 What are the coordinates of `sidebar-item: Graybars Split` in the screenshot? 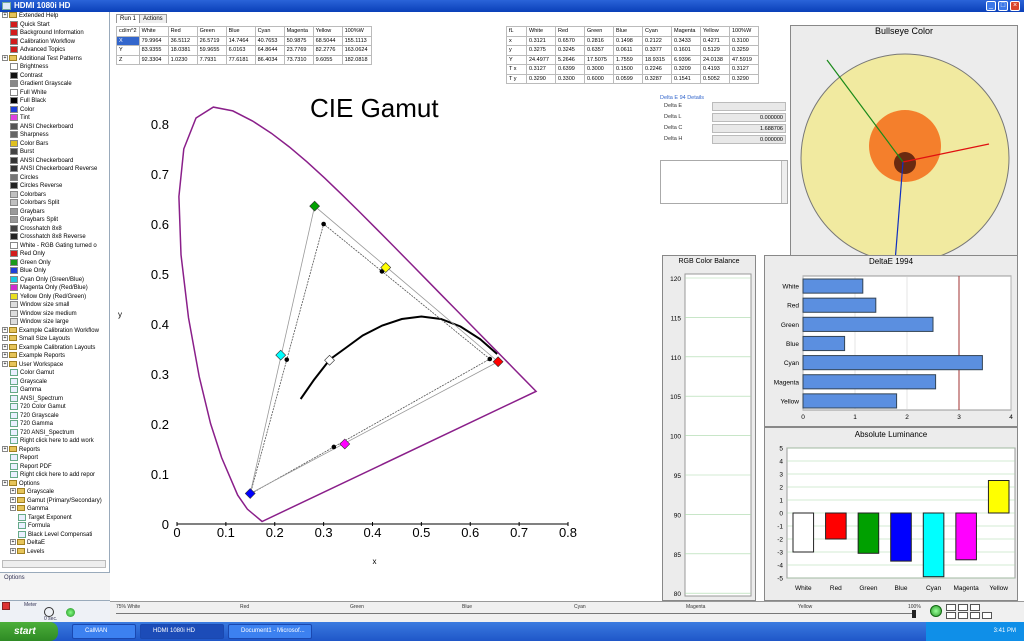 It's located at (54, 220).